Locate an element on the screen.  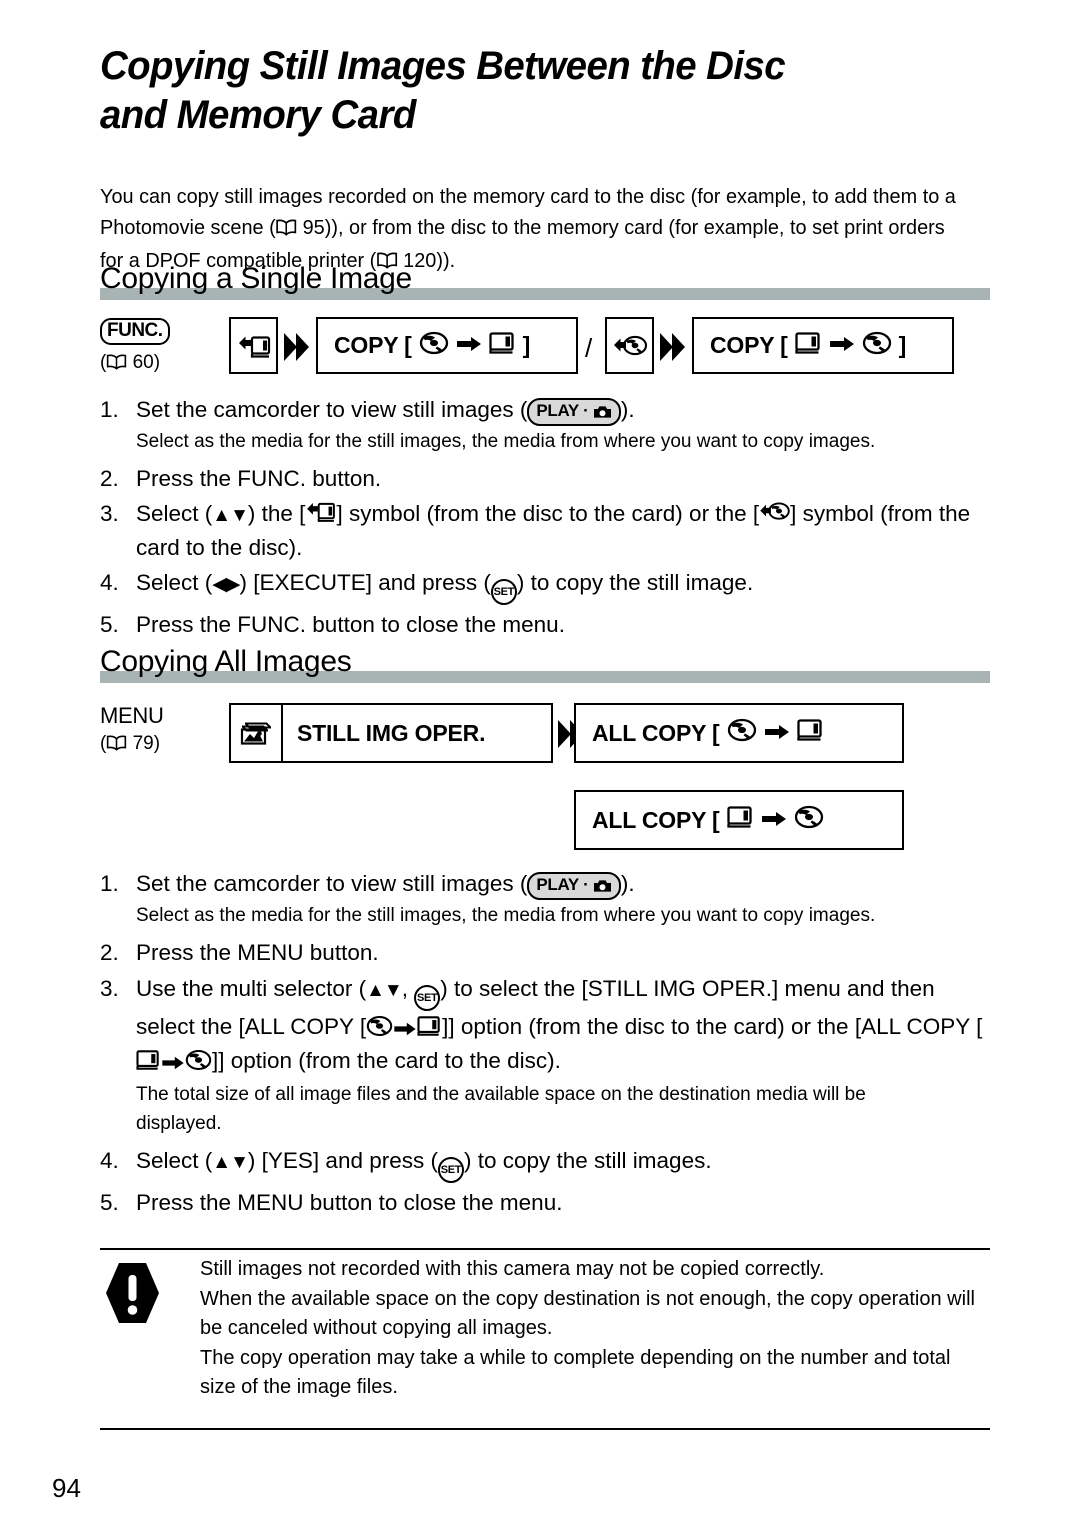
func-entry-point: FUNC. ( 60) is located at coordinates (135, 347).